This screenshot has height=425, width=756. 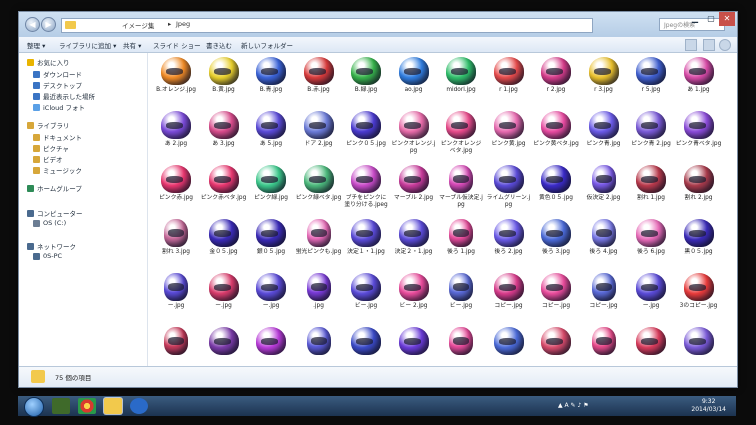 What do you see at coordinates (556, 237) in the screenshot?
I see `file-item: 後ろ 3.jpg` at bounding box center [556, 237].